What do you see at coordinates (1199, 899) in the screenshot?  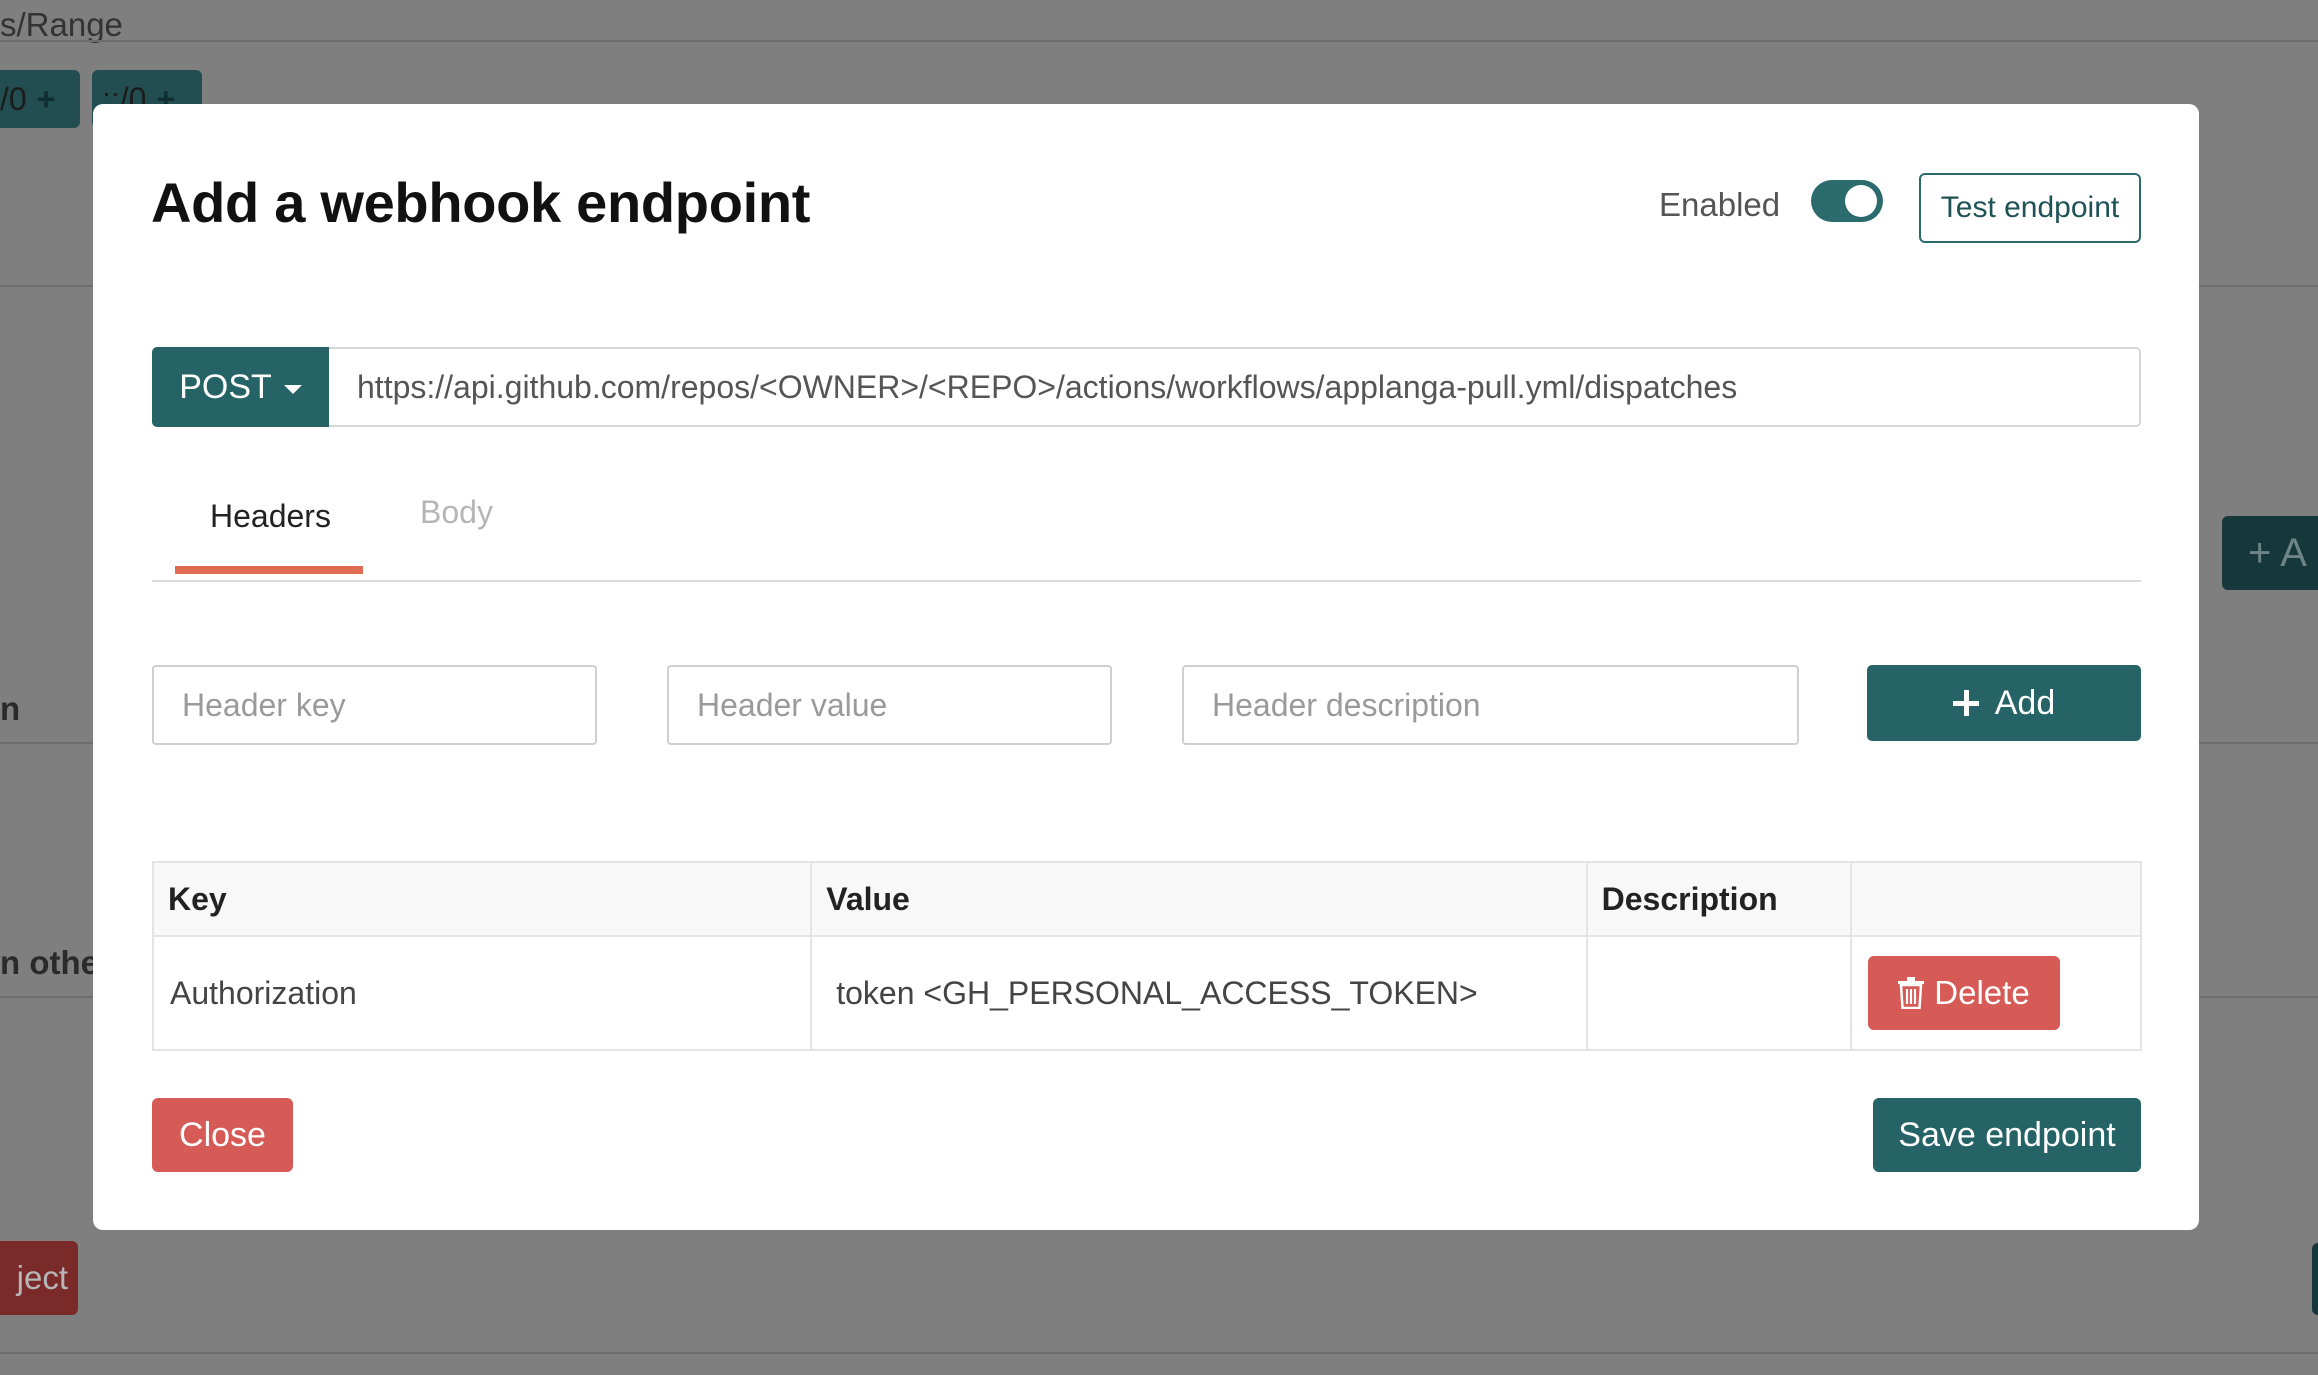 I see `column-header-value: Value` at bounding box center [1199, 899].